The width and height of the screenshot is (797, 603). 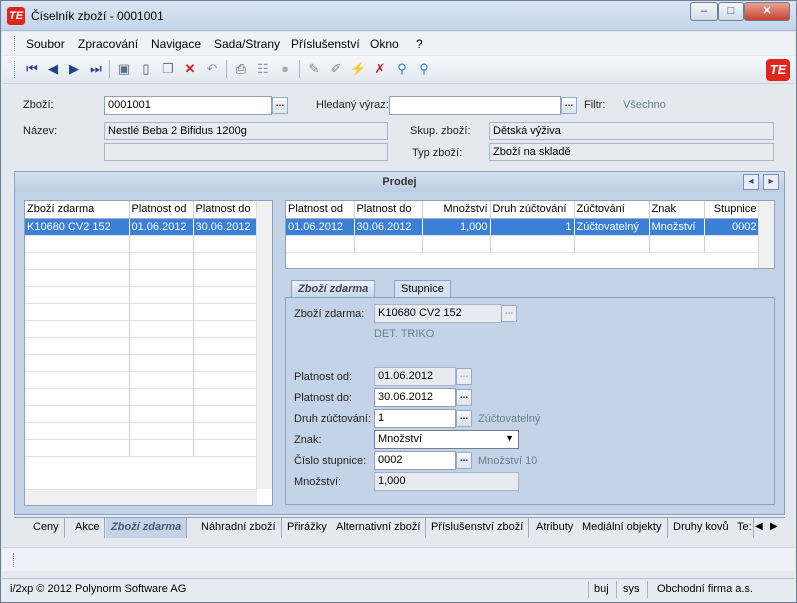 I want to click on column-header: Znak, so click(x=677, y=210).